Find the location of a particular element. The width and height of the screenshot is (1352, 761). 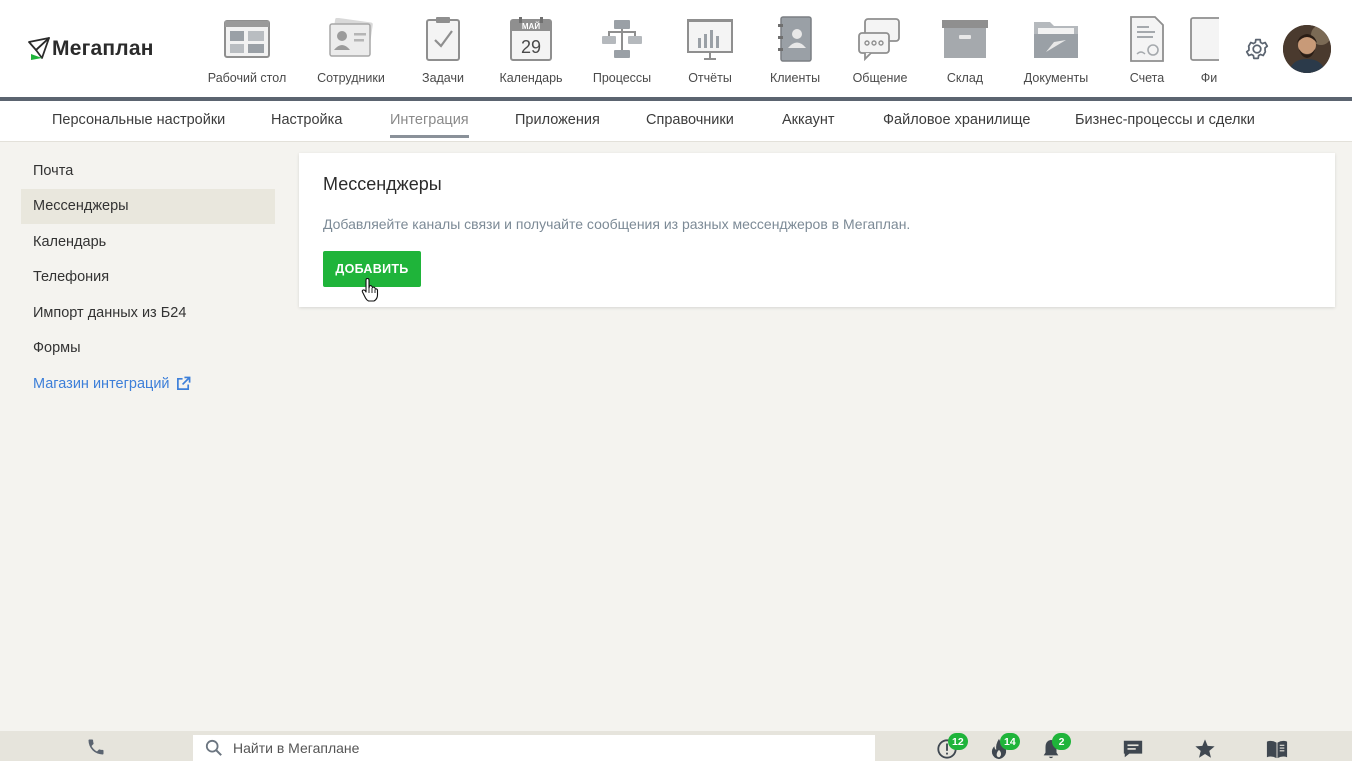

sidebar-item-import-b24: Импорт данных из Б24 is located at coordinates (148, 313).